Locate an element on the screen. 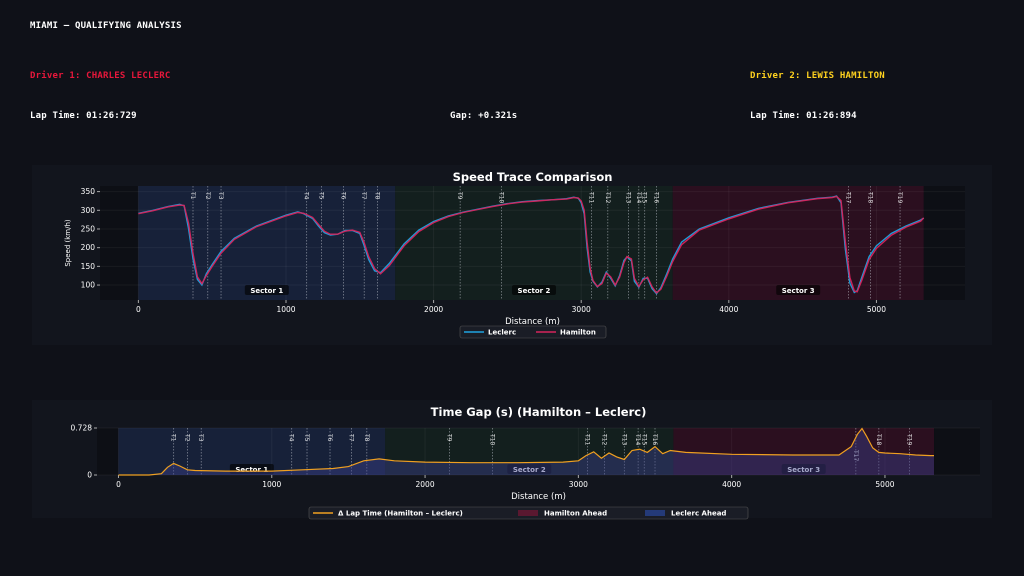 The width and height of the screenshot is (1024, 576). turn-label: T14 is located at coordinates (637, 439).